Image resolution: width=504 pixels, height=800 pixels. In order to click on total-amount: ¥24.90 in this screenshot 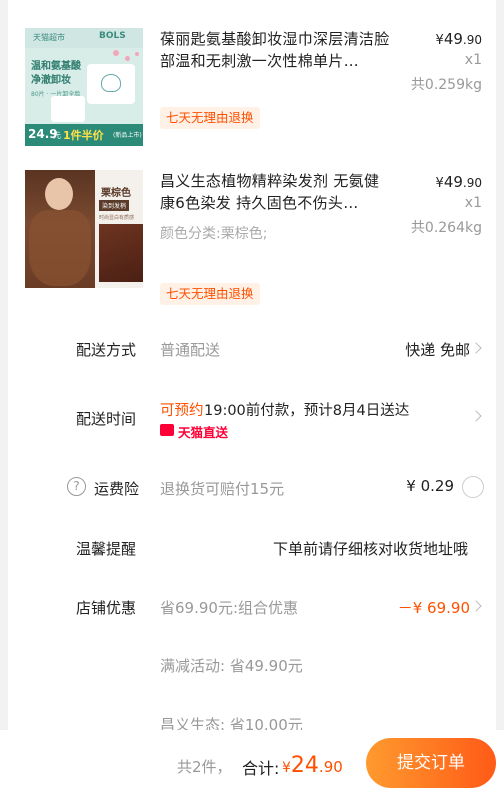, I will do `click(312, 765)`.